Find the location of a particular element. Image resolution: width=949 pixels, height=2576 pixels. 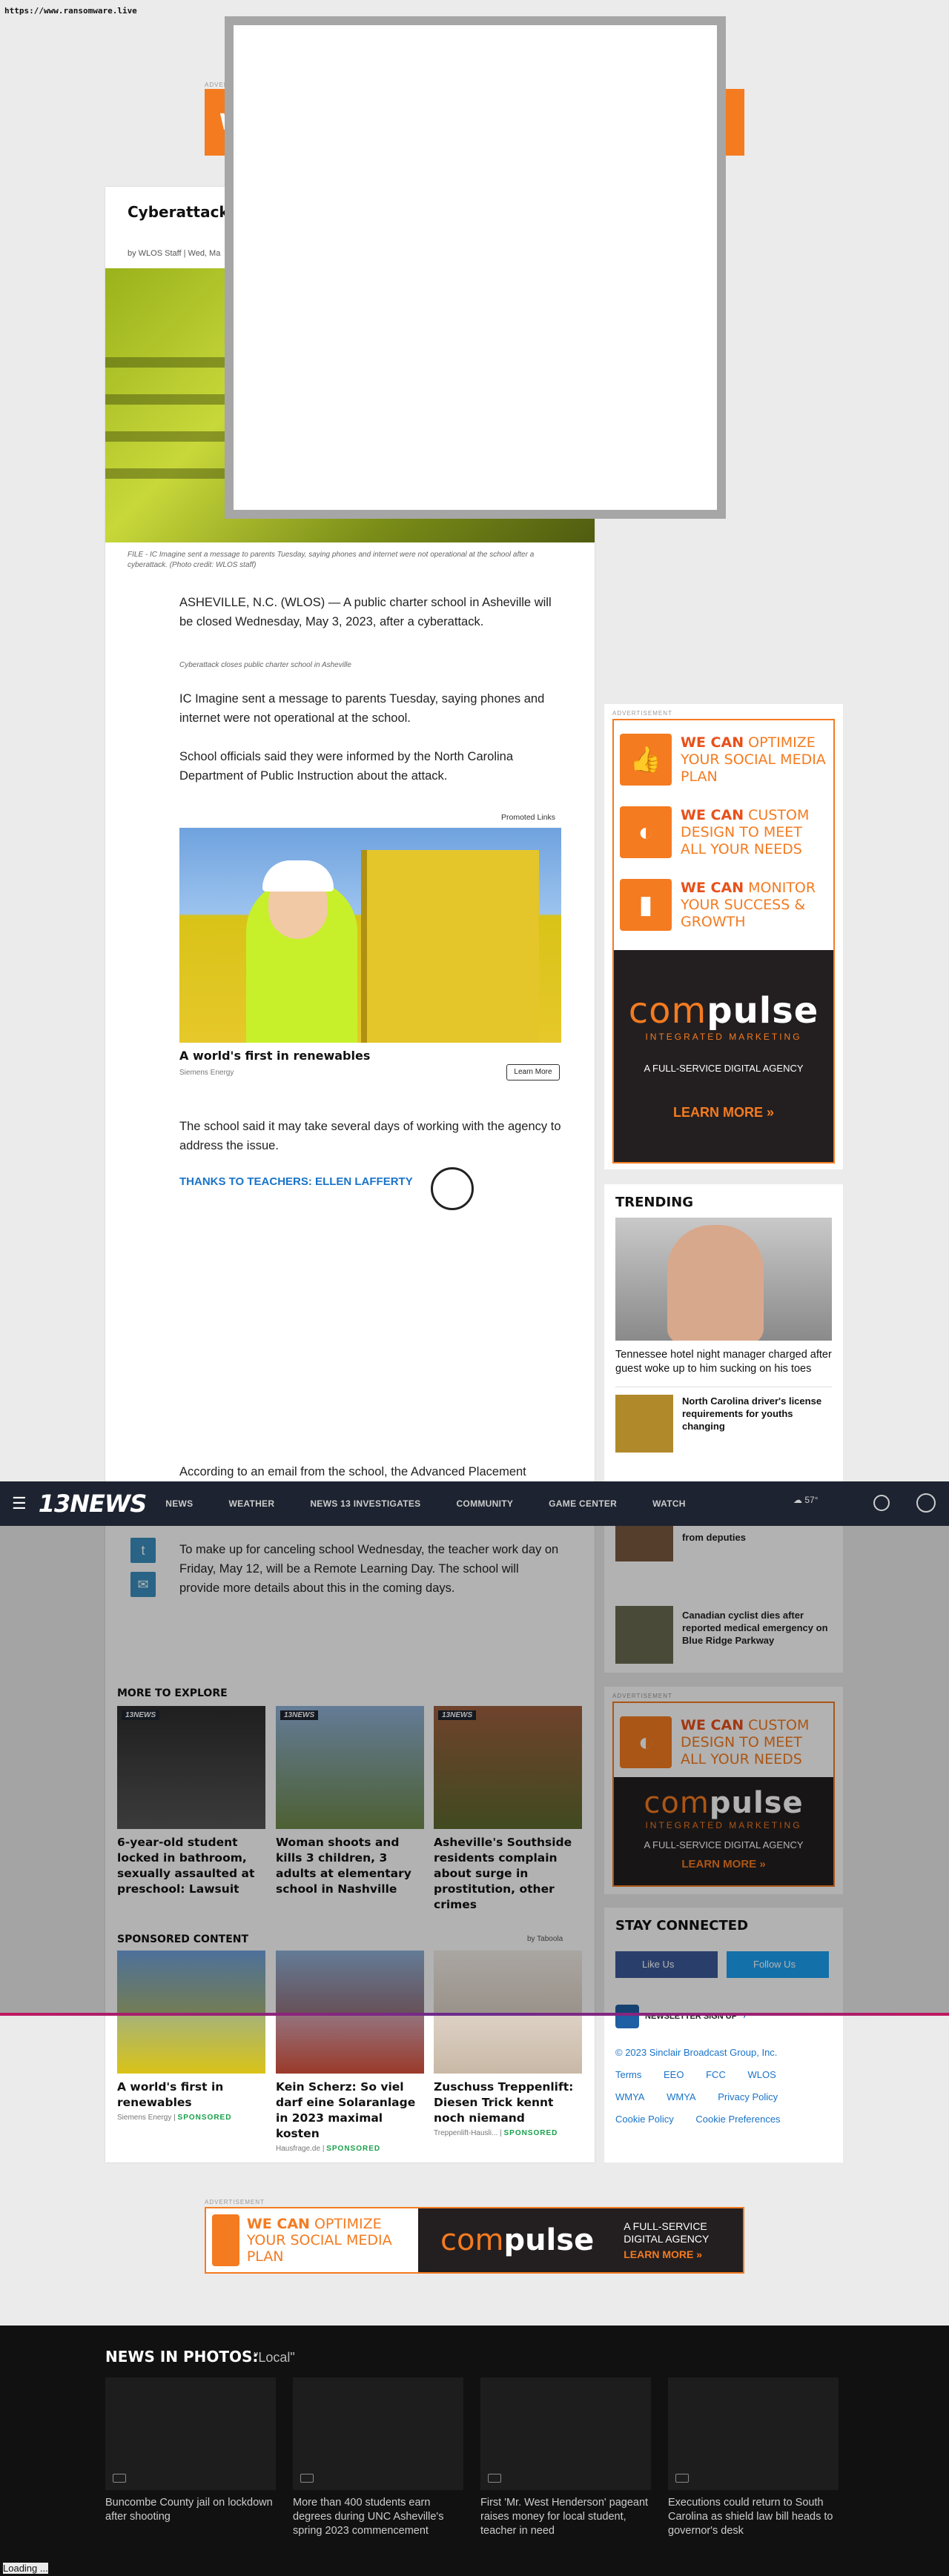

bar-chart-icon: ▮ is located at coordinates (646, 905).